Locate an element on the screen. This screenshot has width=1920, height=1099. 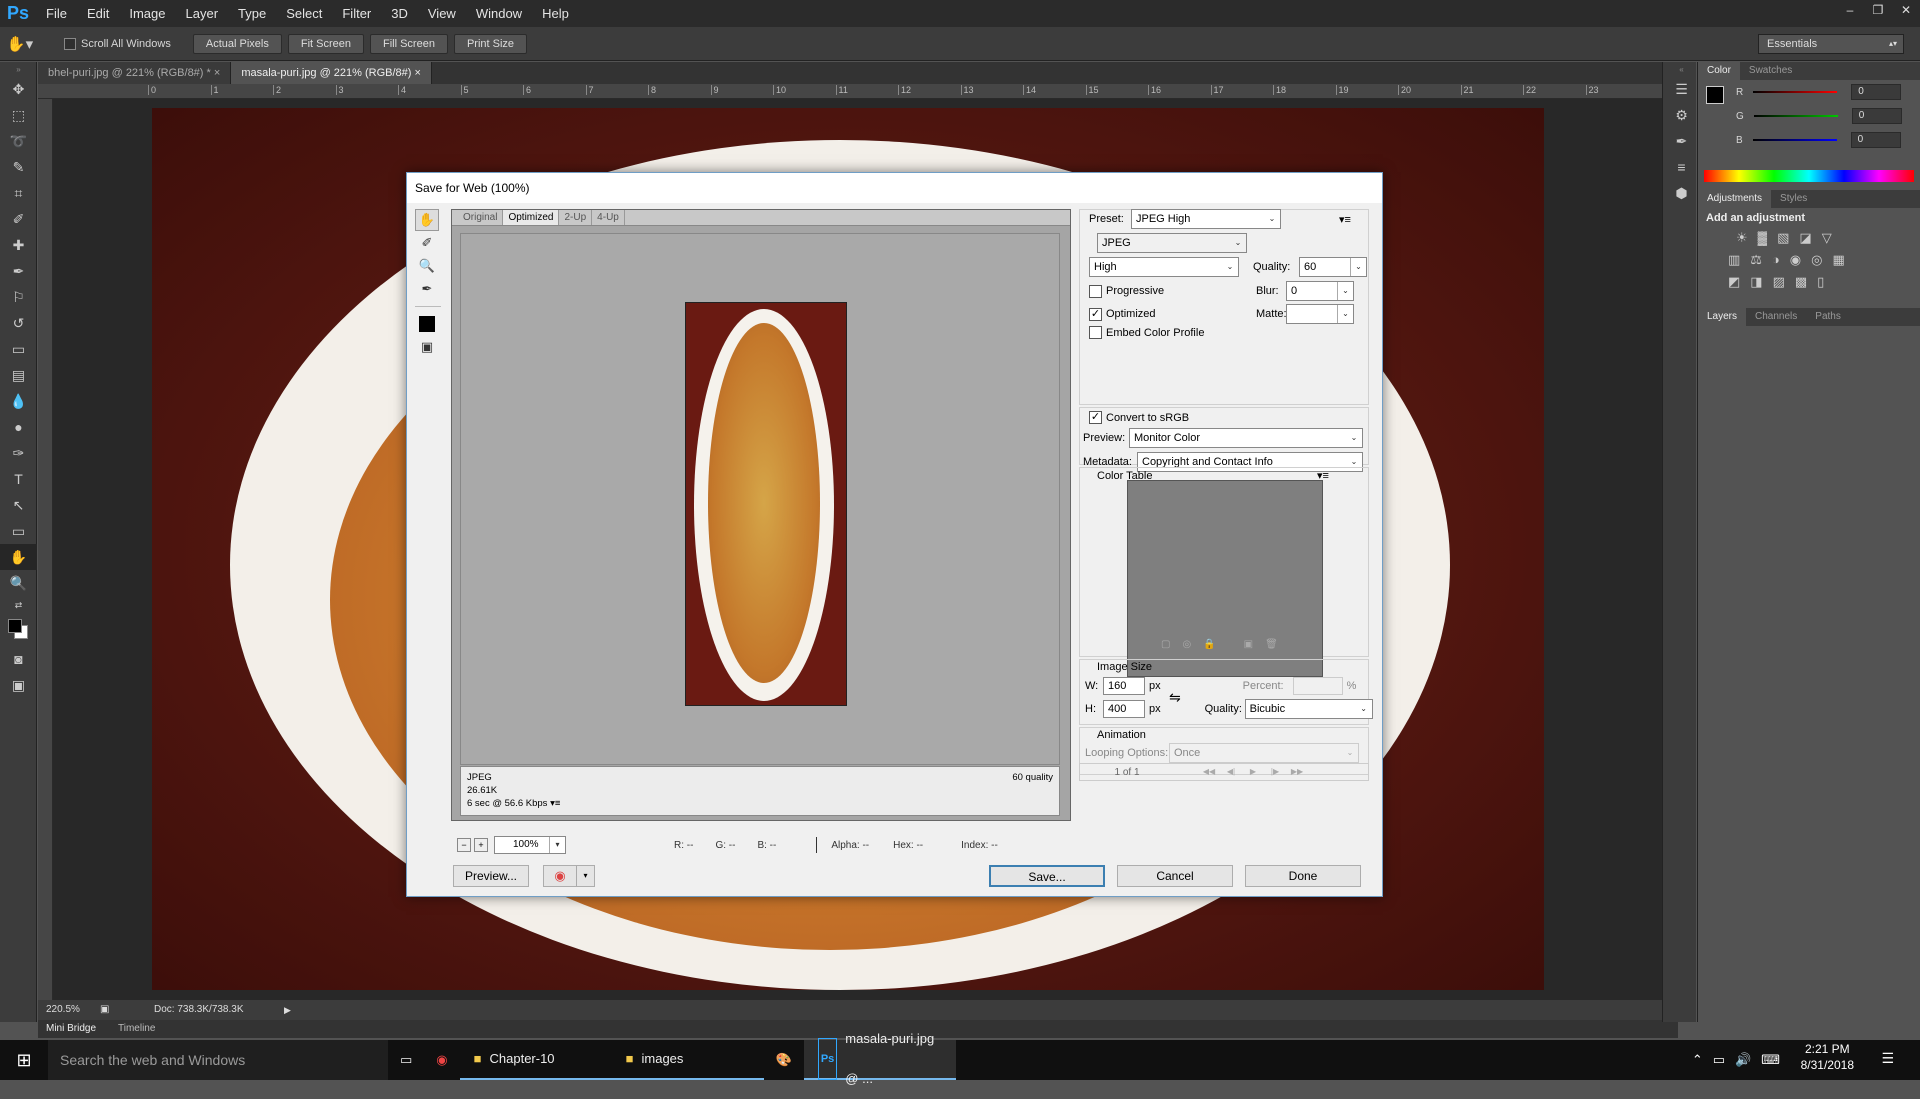
shape-tool-icon: ▭ is located at coordinates (18, 531).